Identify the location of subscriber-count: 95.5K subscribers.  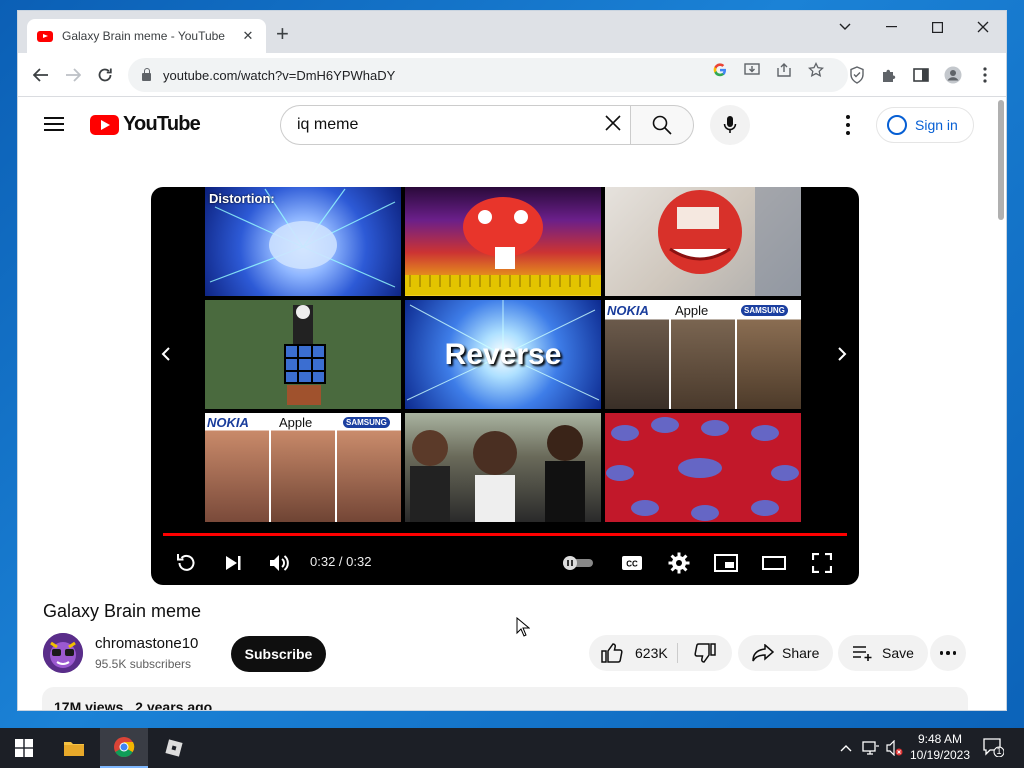
(143, 664).